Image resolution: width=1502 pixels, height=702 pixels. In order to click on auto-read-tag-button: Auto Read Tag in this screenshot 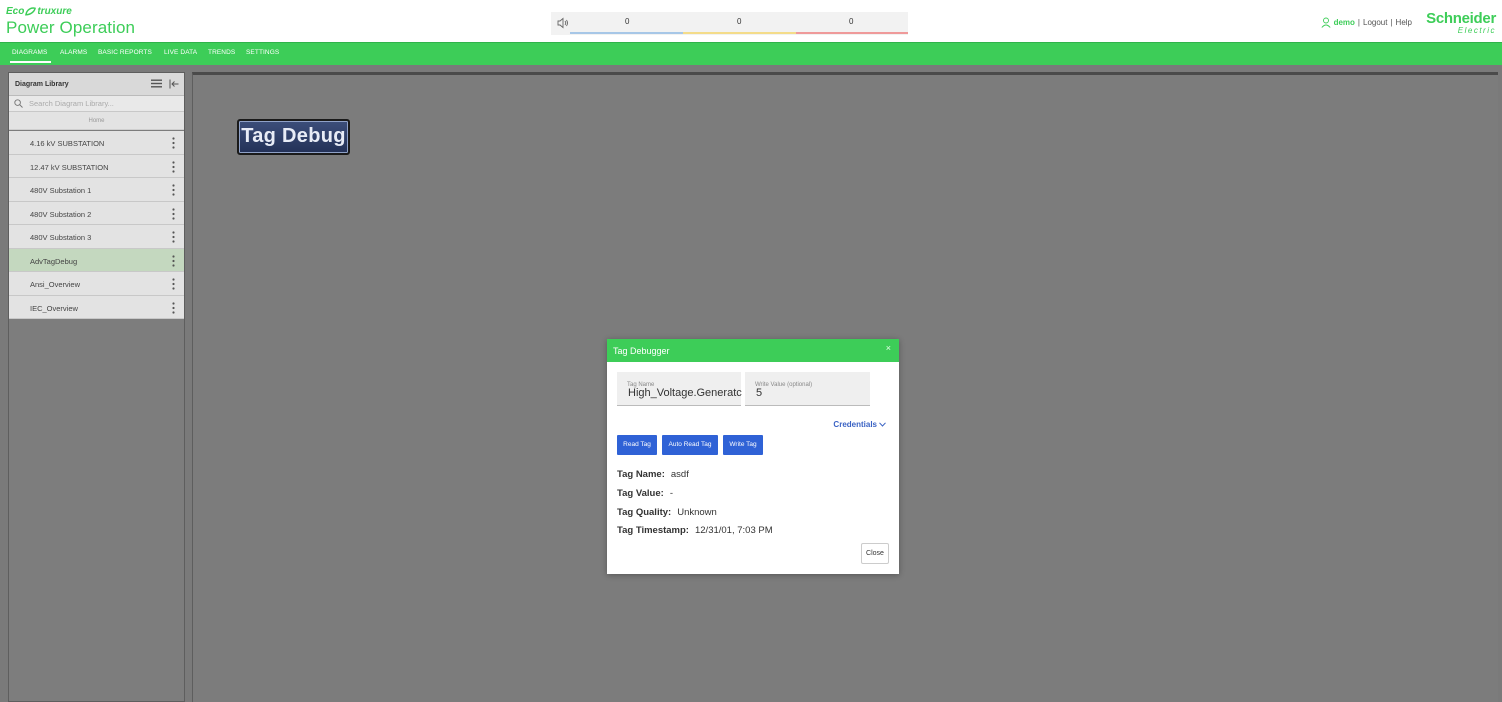, I will do `click(690, 445)`.